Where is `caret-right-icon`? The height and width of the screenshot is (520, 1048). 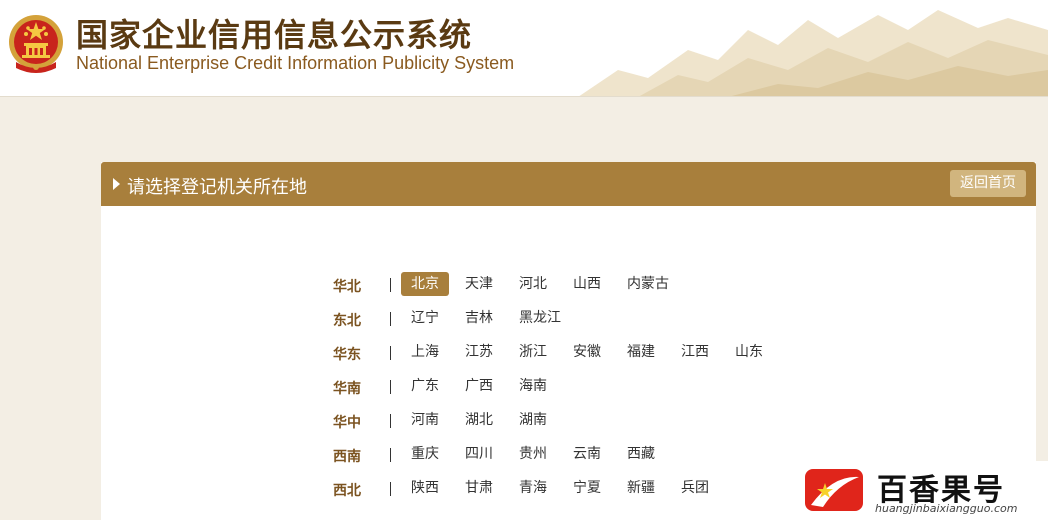 caret-right-icon is located at coordinates (116, 184).